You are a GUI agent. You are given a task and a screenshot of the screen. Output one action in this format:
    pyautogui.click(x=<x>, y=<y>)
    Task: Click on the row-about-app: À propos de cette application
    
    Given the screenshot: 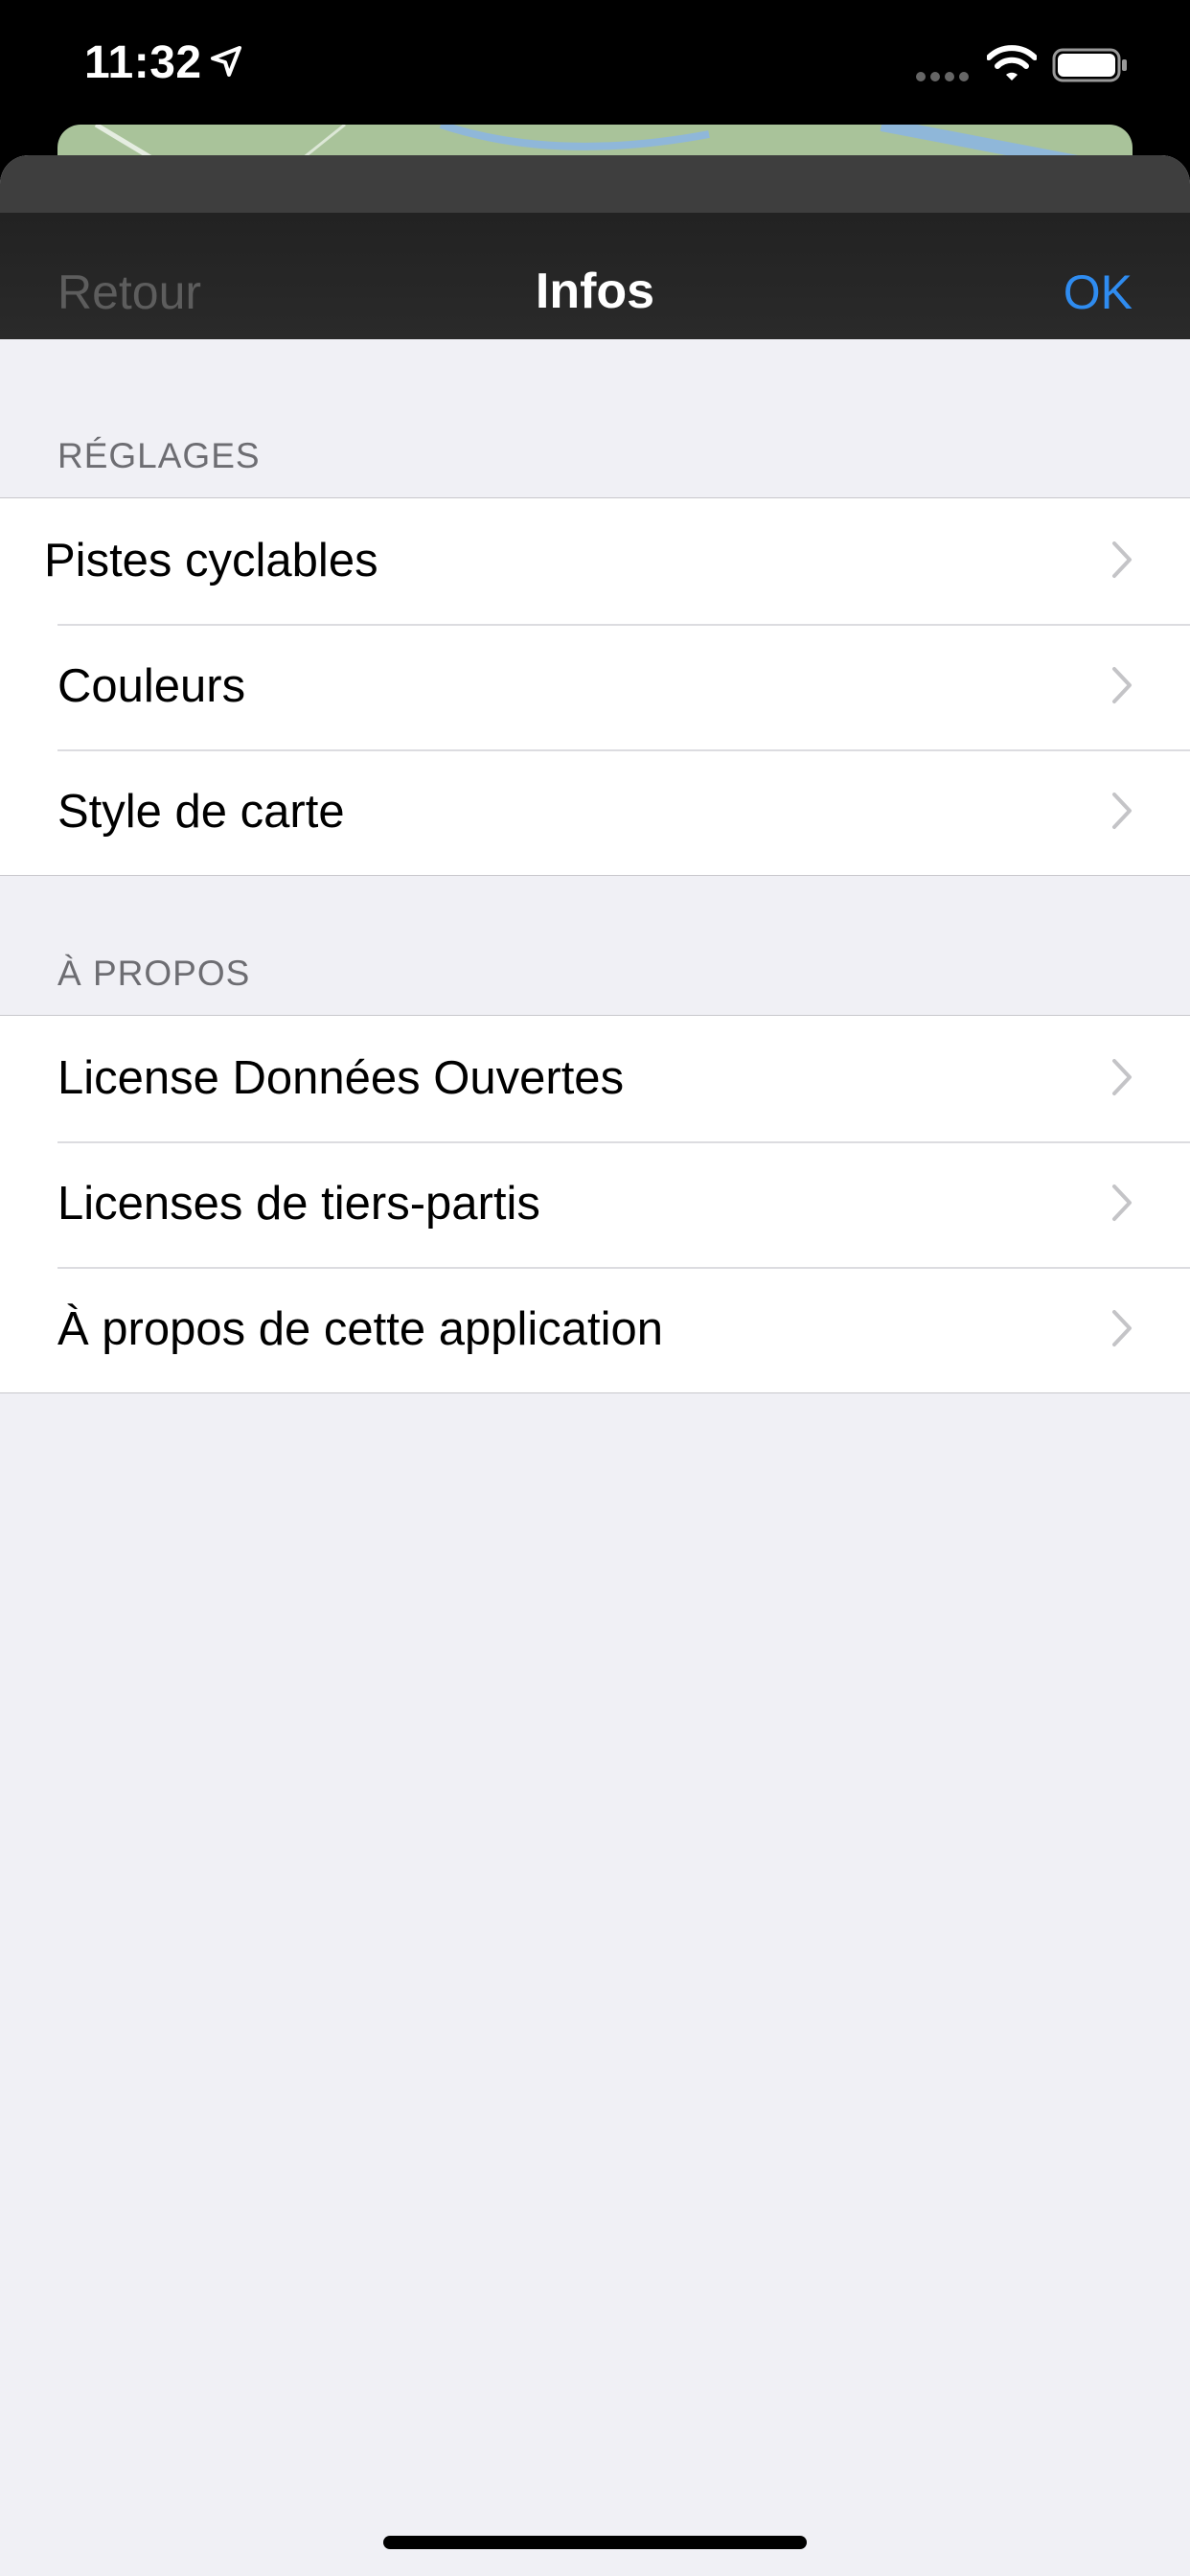 What is the action you would take?
    pyautogui.click(x=595, y=1329)
    